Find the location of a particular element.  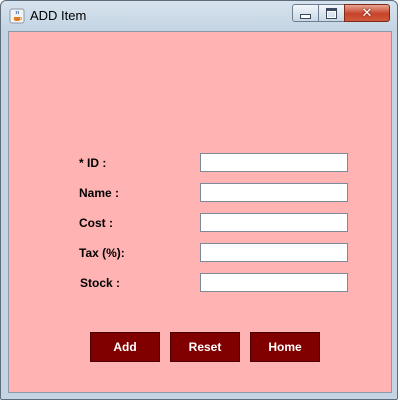

minimize-icon is located at coordinates (305, 16).